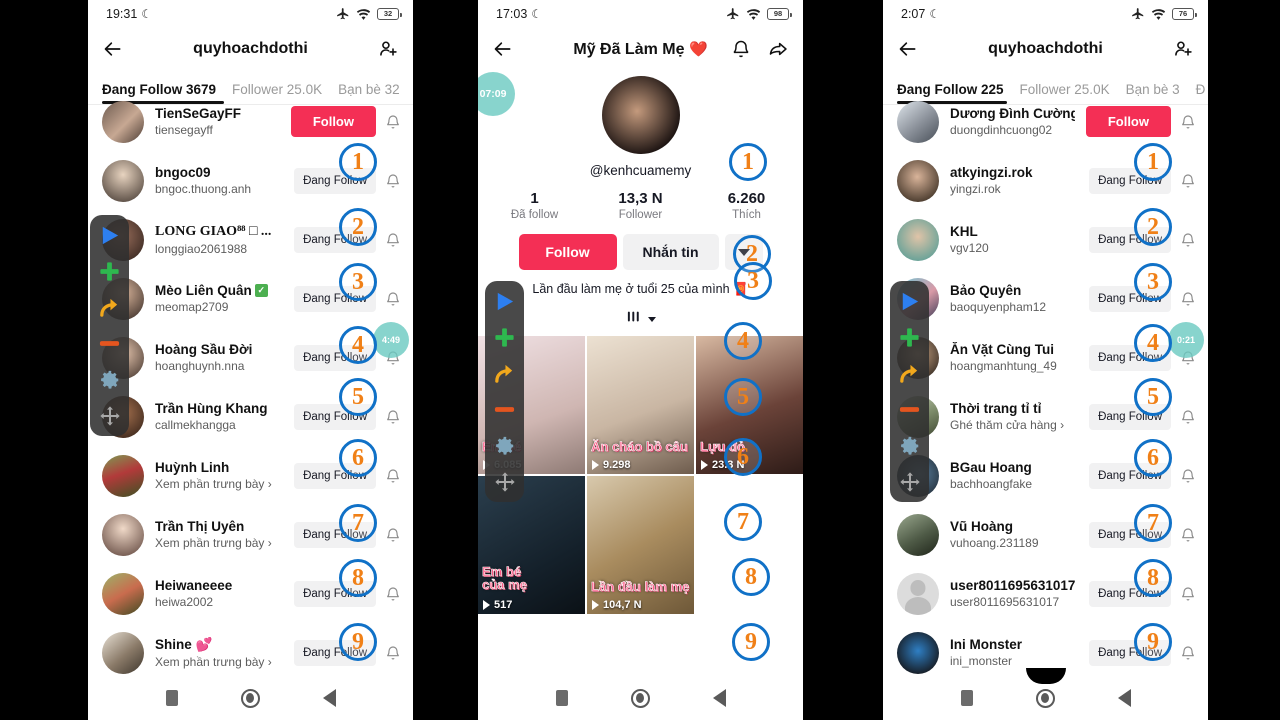 This screenshot has width=1280, height=720. Describe the element at coordinates (1045, 475) in the screenshot. I see `list-item: BGau Hoang bachhoangfake Đang Follow` at that location.